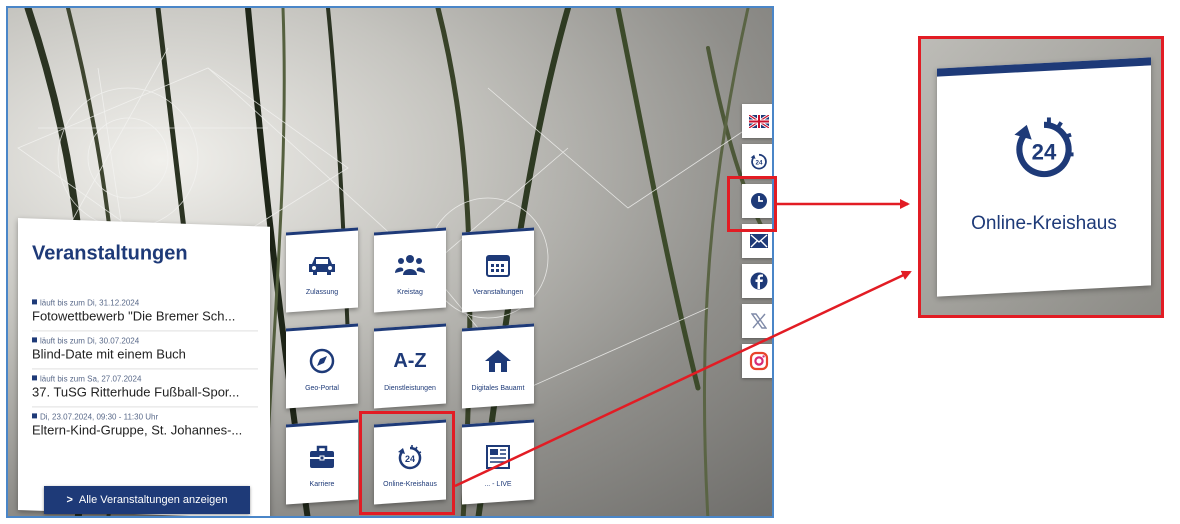  I want to click on zoomed-tile-label: Online-Kreishaus, so click(1044, 223).